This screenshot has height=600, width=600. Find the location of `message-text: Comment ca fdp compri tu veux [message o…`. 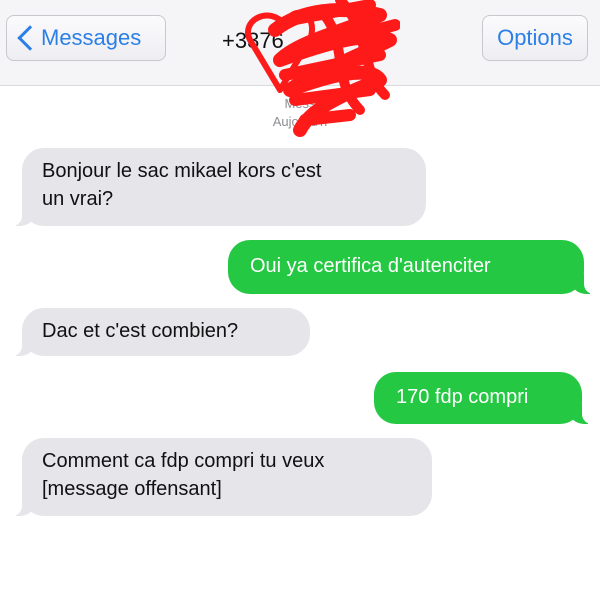

message-text: Comment ca fdp compri tu veux [message o… is located at coordinates (183, 475).